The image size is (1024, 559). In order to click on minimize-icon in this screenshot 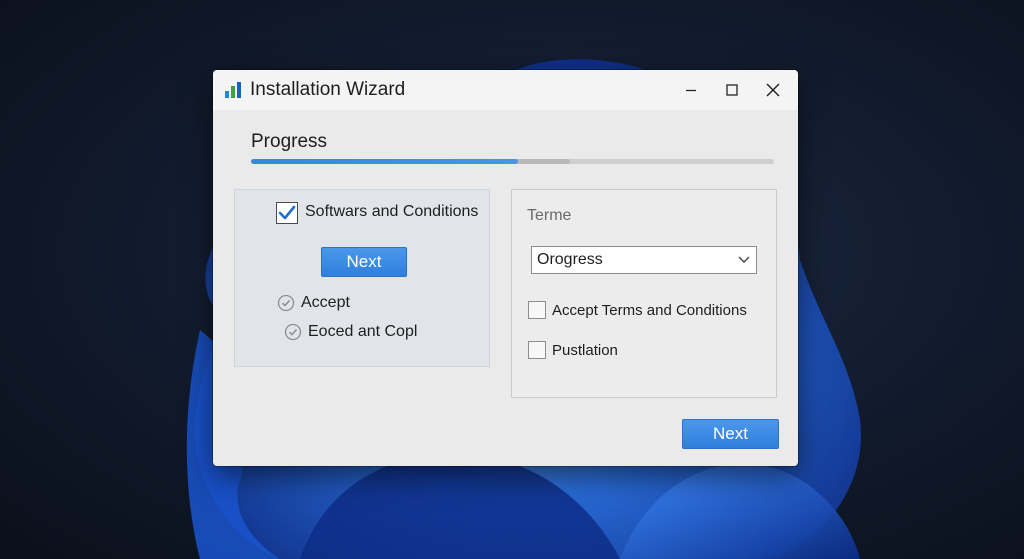, I will do `click(691, 90)`.